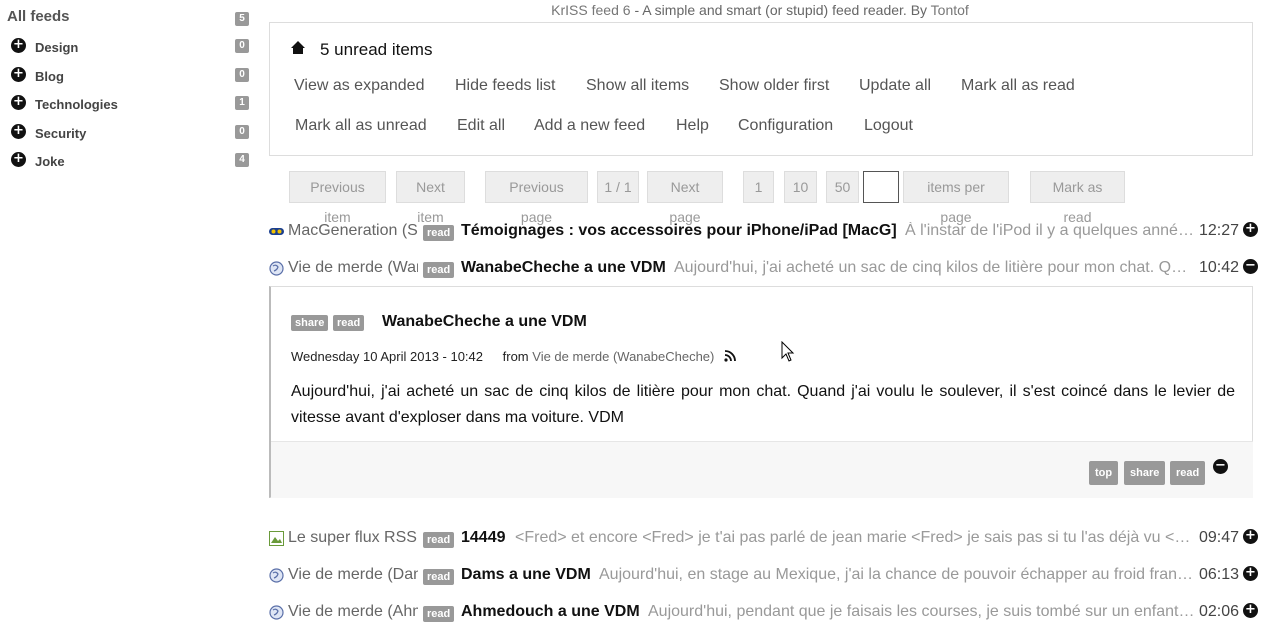 The height and width of the screenshot is (625, 1262). What do you see at coordinates (1218, 267) in the screenshot?
I see `item-time: 10:42` at bounding box center [1218, 267].